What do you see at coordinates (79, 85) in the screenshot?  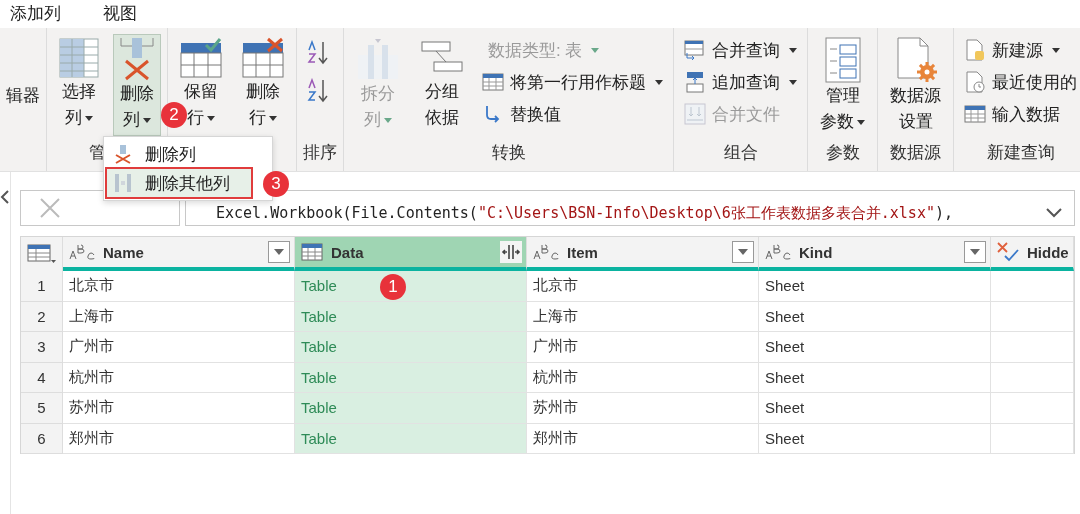 I see `ribbon-button: 选择 列` at bounding box center [79, 85].